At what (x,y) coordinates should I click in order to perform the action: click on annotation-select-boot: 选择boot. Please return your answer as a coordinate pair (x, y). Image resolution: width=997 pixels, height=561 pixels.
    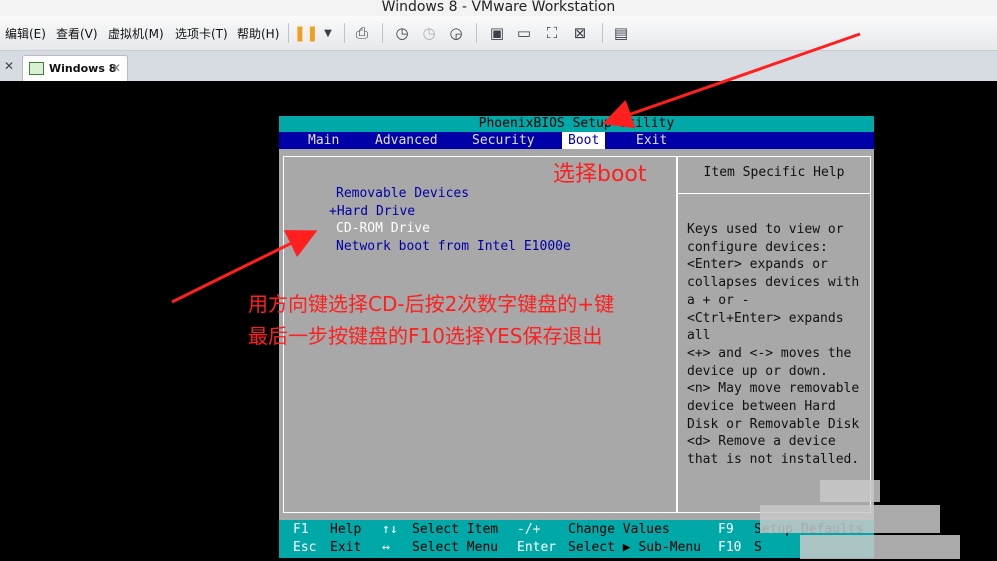
    Looking at the image, I should click on (600, 174).